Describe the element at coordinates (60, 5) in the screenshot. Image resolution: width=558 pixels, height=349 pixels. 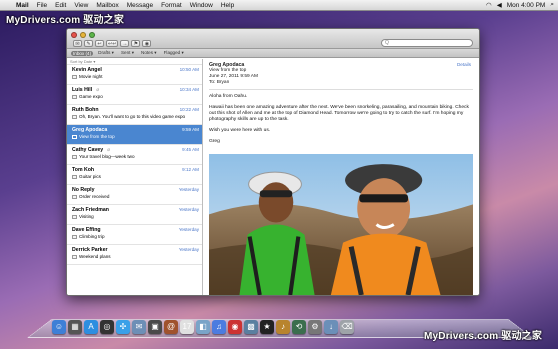
I see `menu-edit: Edit` at that location.